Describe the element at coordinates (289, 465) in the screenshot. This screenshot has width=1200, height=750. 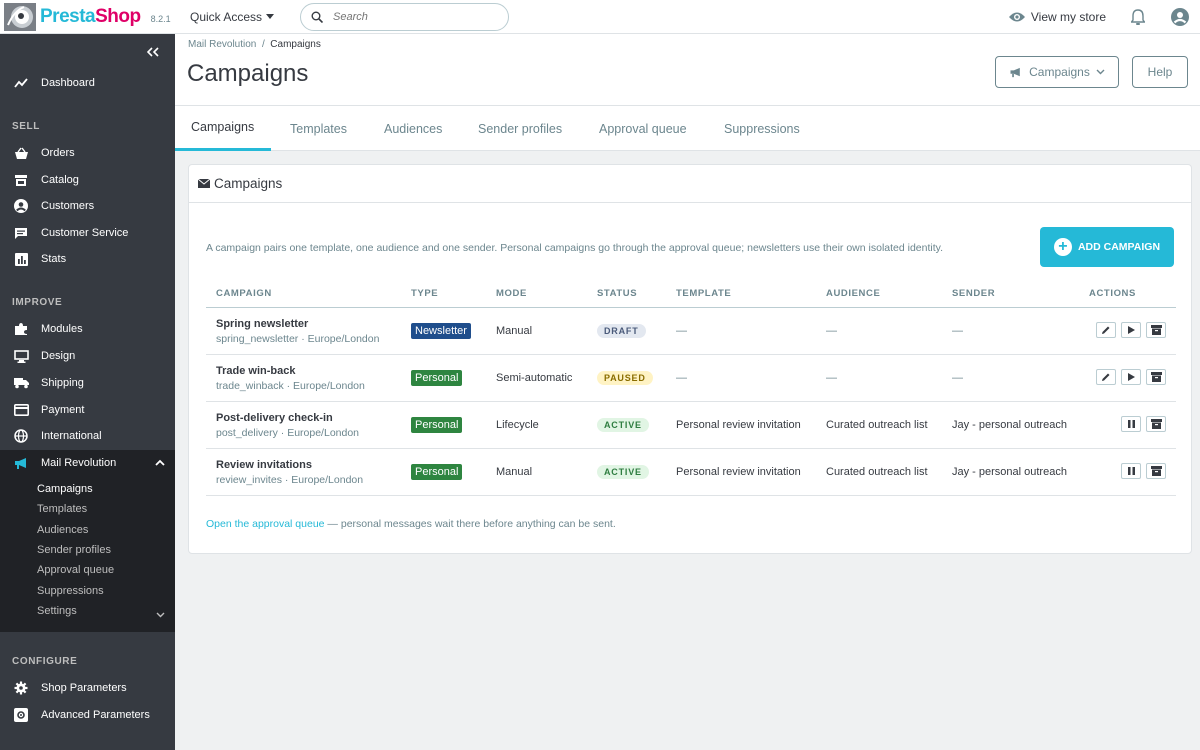
I see `campaign-name: Review invitations` at that location.